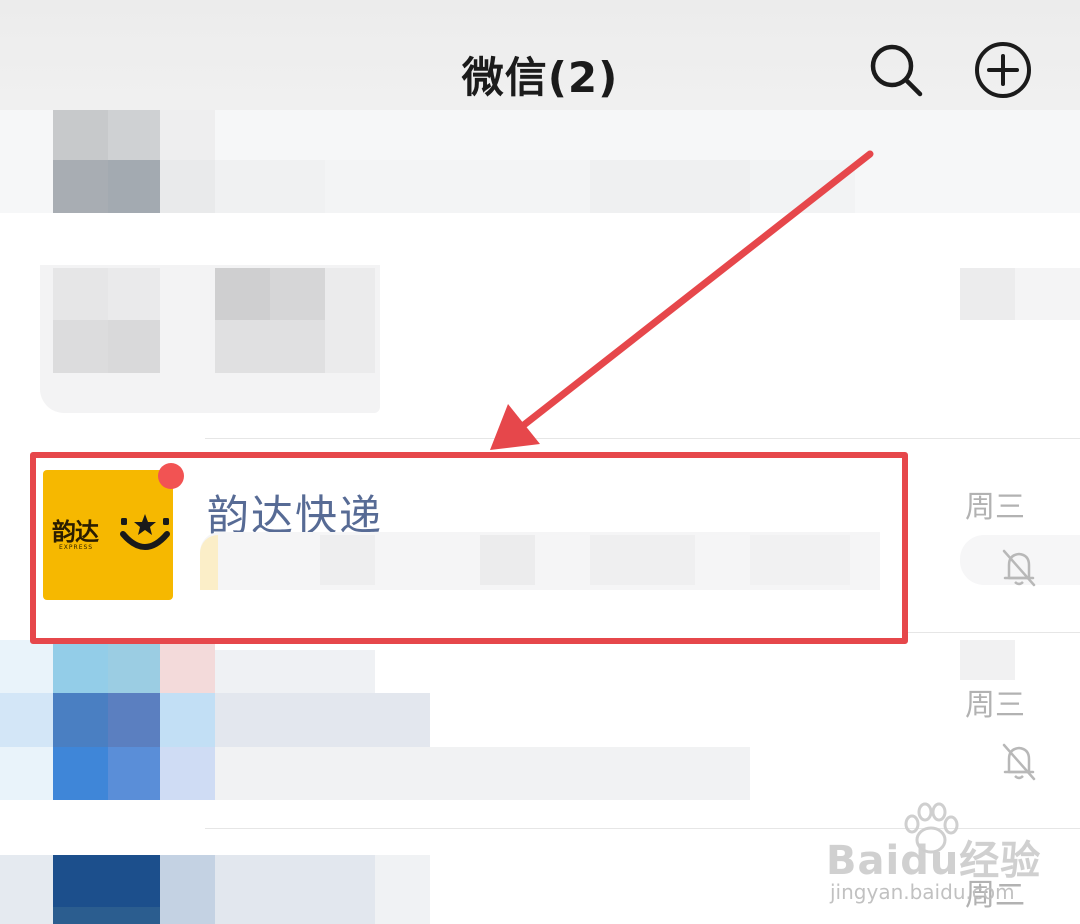  What do you see at coordinates (934, 861) in the screenshot?
I see `watermark-text: Baidu经验` at bounding box center [934, 861].